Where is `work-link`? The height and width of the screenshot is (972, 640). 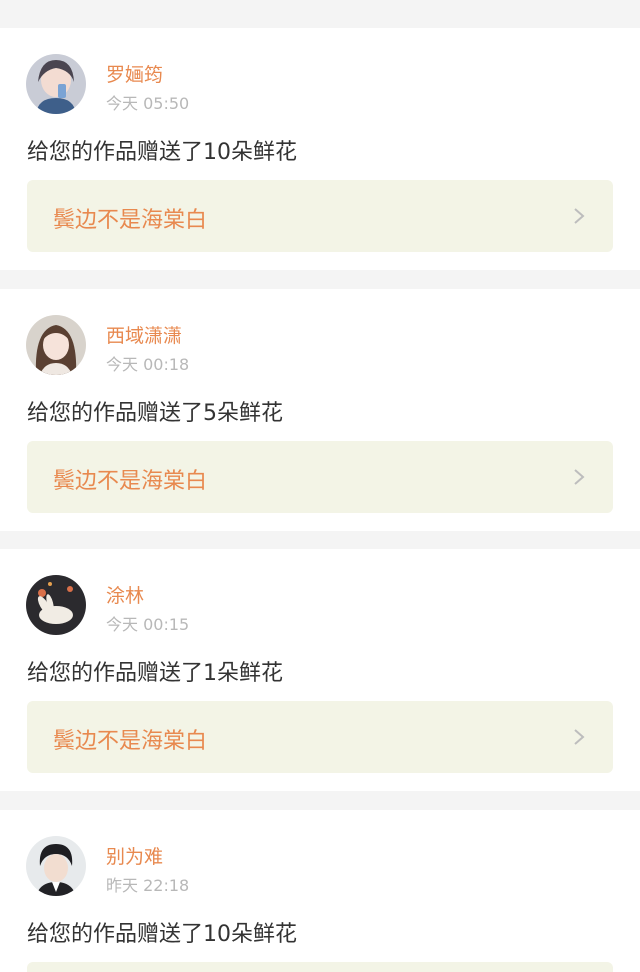 work-link is located at coordinates (320, 967).